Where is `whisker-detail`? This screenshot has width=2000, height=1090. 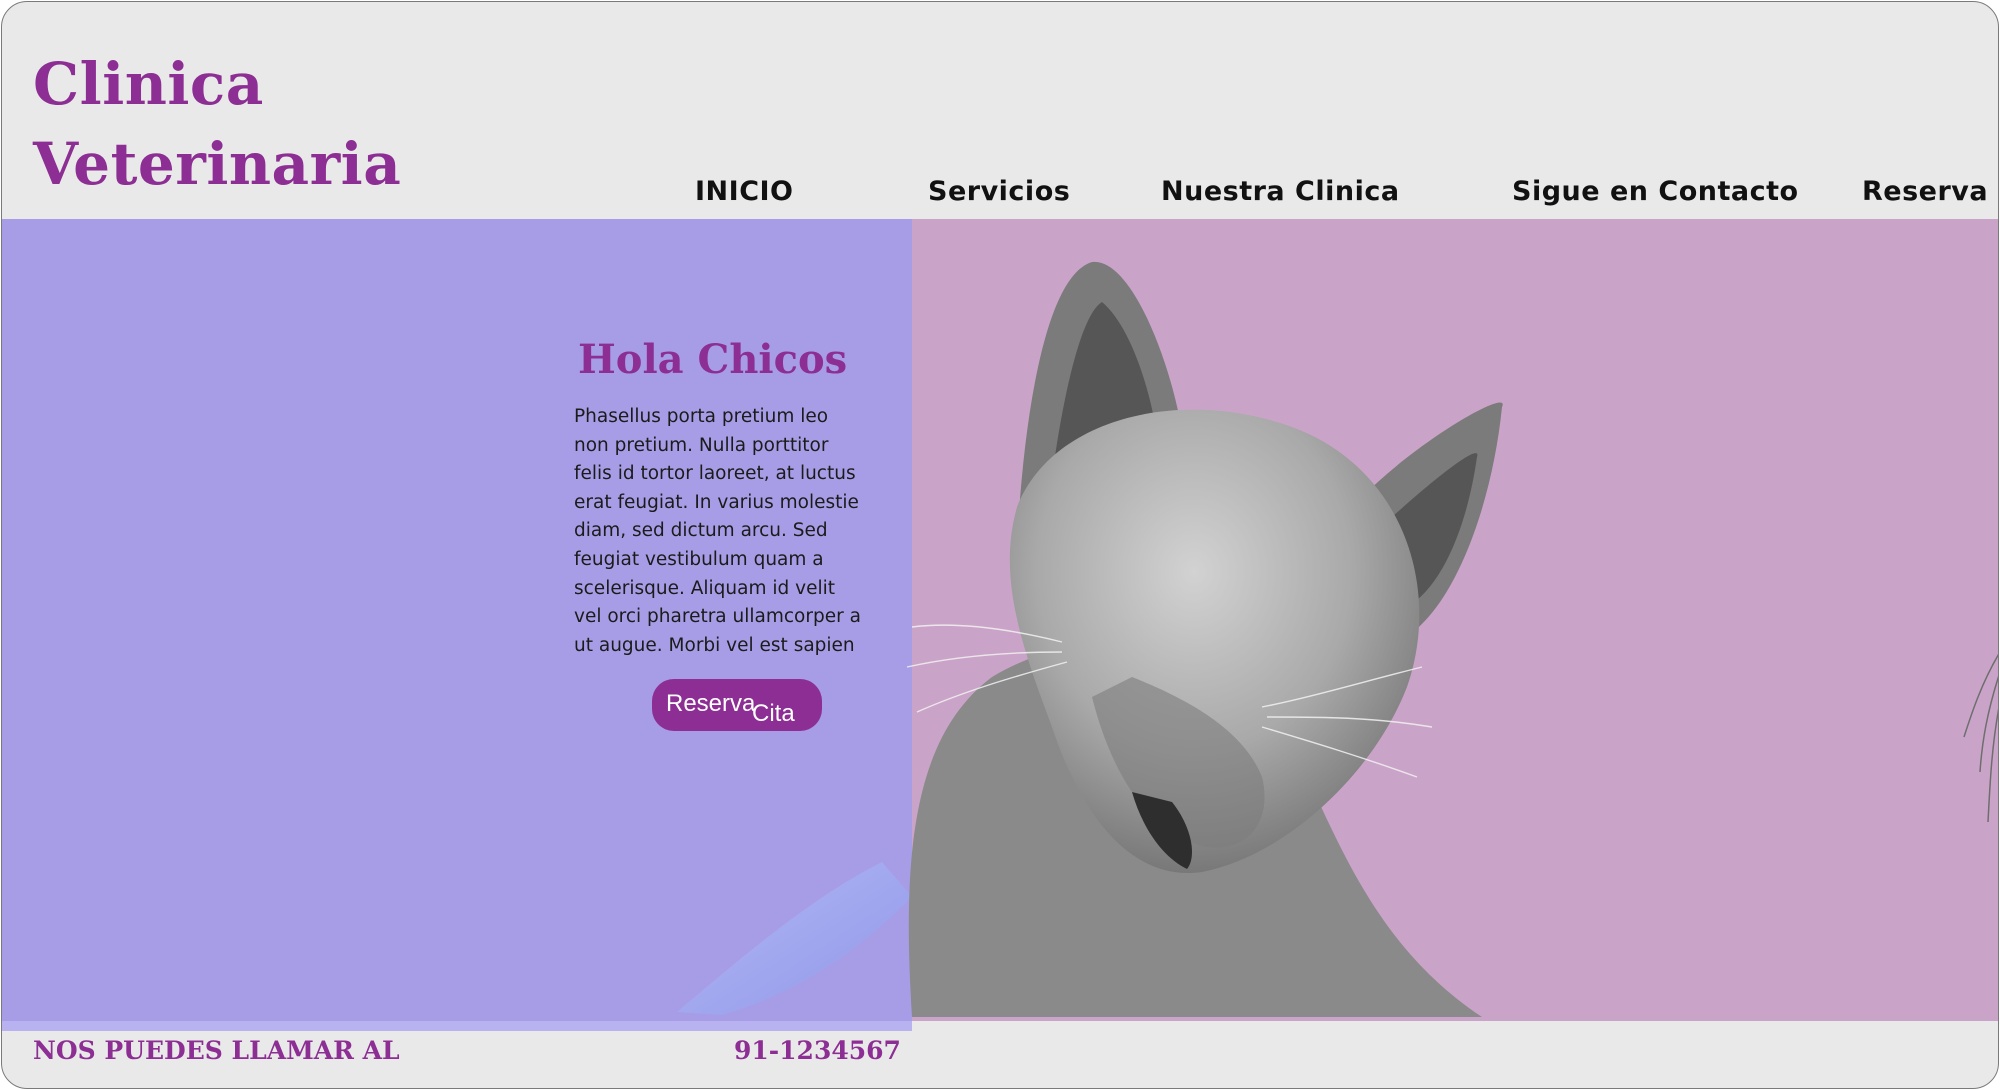 whisker-detail is located at coordinates (1980, 738).